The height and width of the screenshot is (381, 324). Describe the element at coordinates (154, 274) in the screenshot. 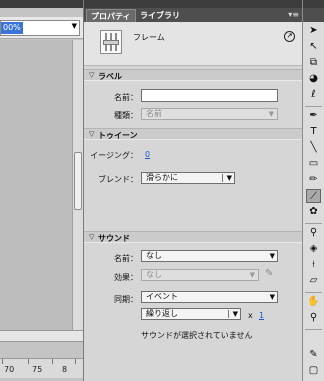

I see `sound-effect-value: なし` at that location.